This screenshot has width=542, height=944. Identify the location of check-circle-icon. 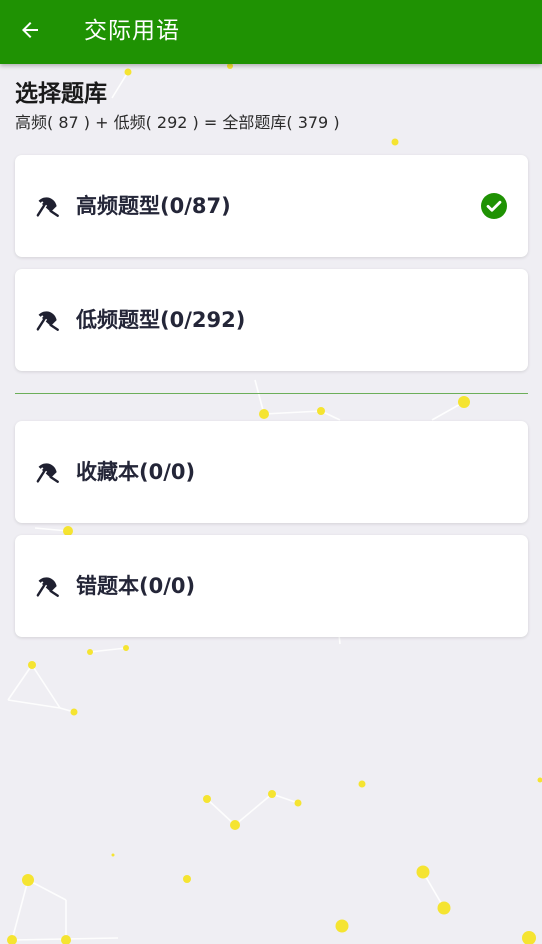
(494, 206).